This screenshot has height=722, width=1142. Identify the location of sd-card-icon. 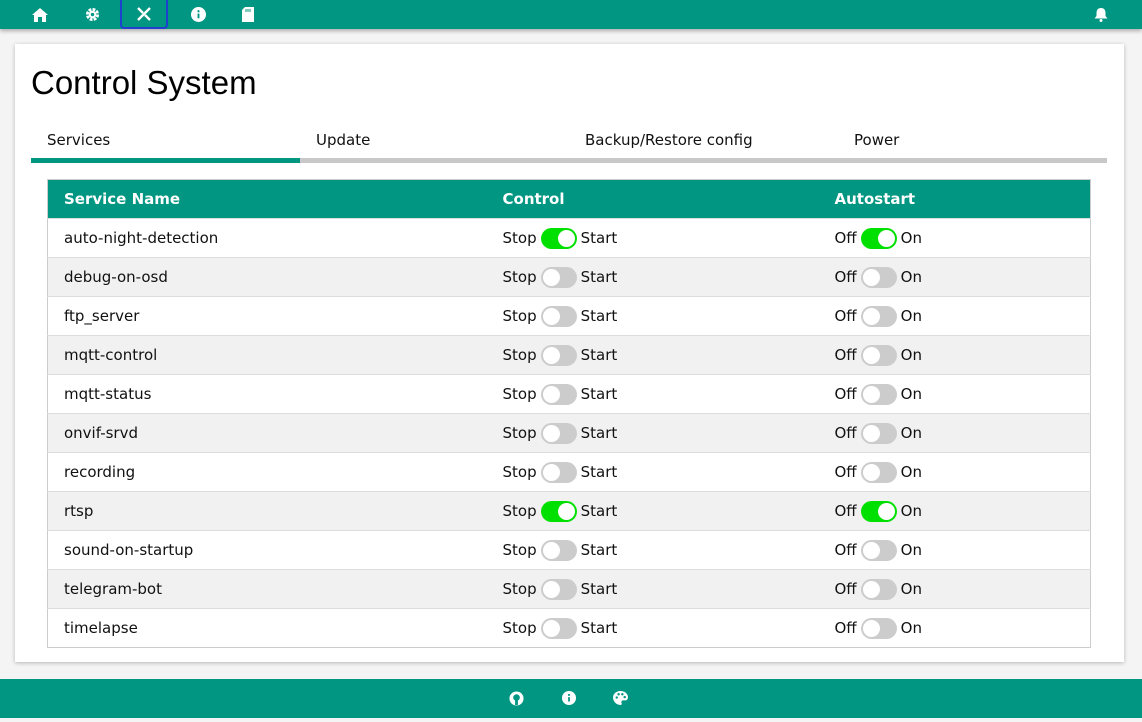
(248, 14).